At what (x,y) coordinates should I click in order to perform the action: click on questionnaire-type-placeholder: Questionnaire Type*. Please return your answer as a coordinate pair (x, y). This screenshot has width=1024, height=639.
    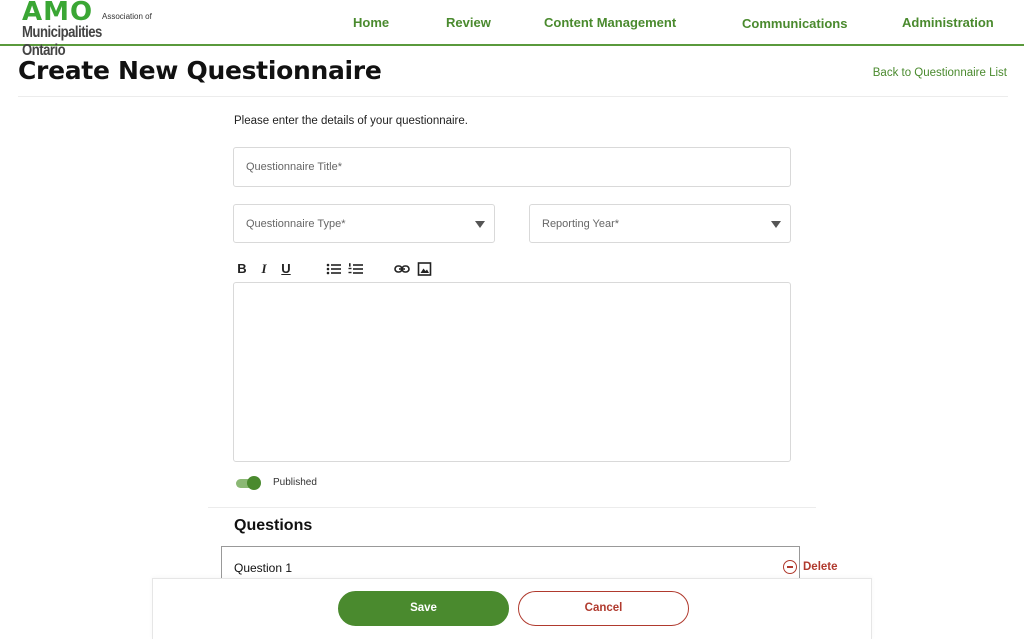
    Looking at the image, I should click on (296, 224).